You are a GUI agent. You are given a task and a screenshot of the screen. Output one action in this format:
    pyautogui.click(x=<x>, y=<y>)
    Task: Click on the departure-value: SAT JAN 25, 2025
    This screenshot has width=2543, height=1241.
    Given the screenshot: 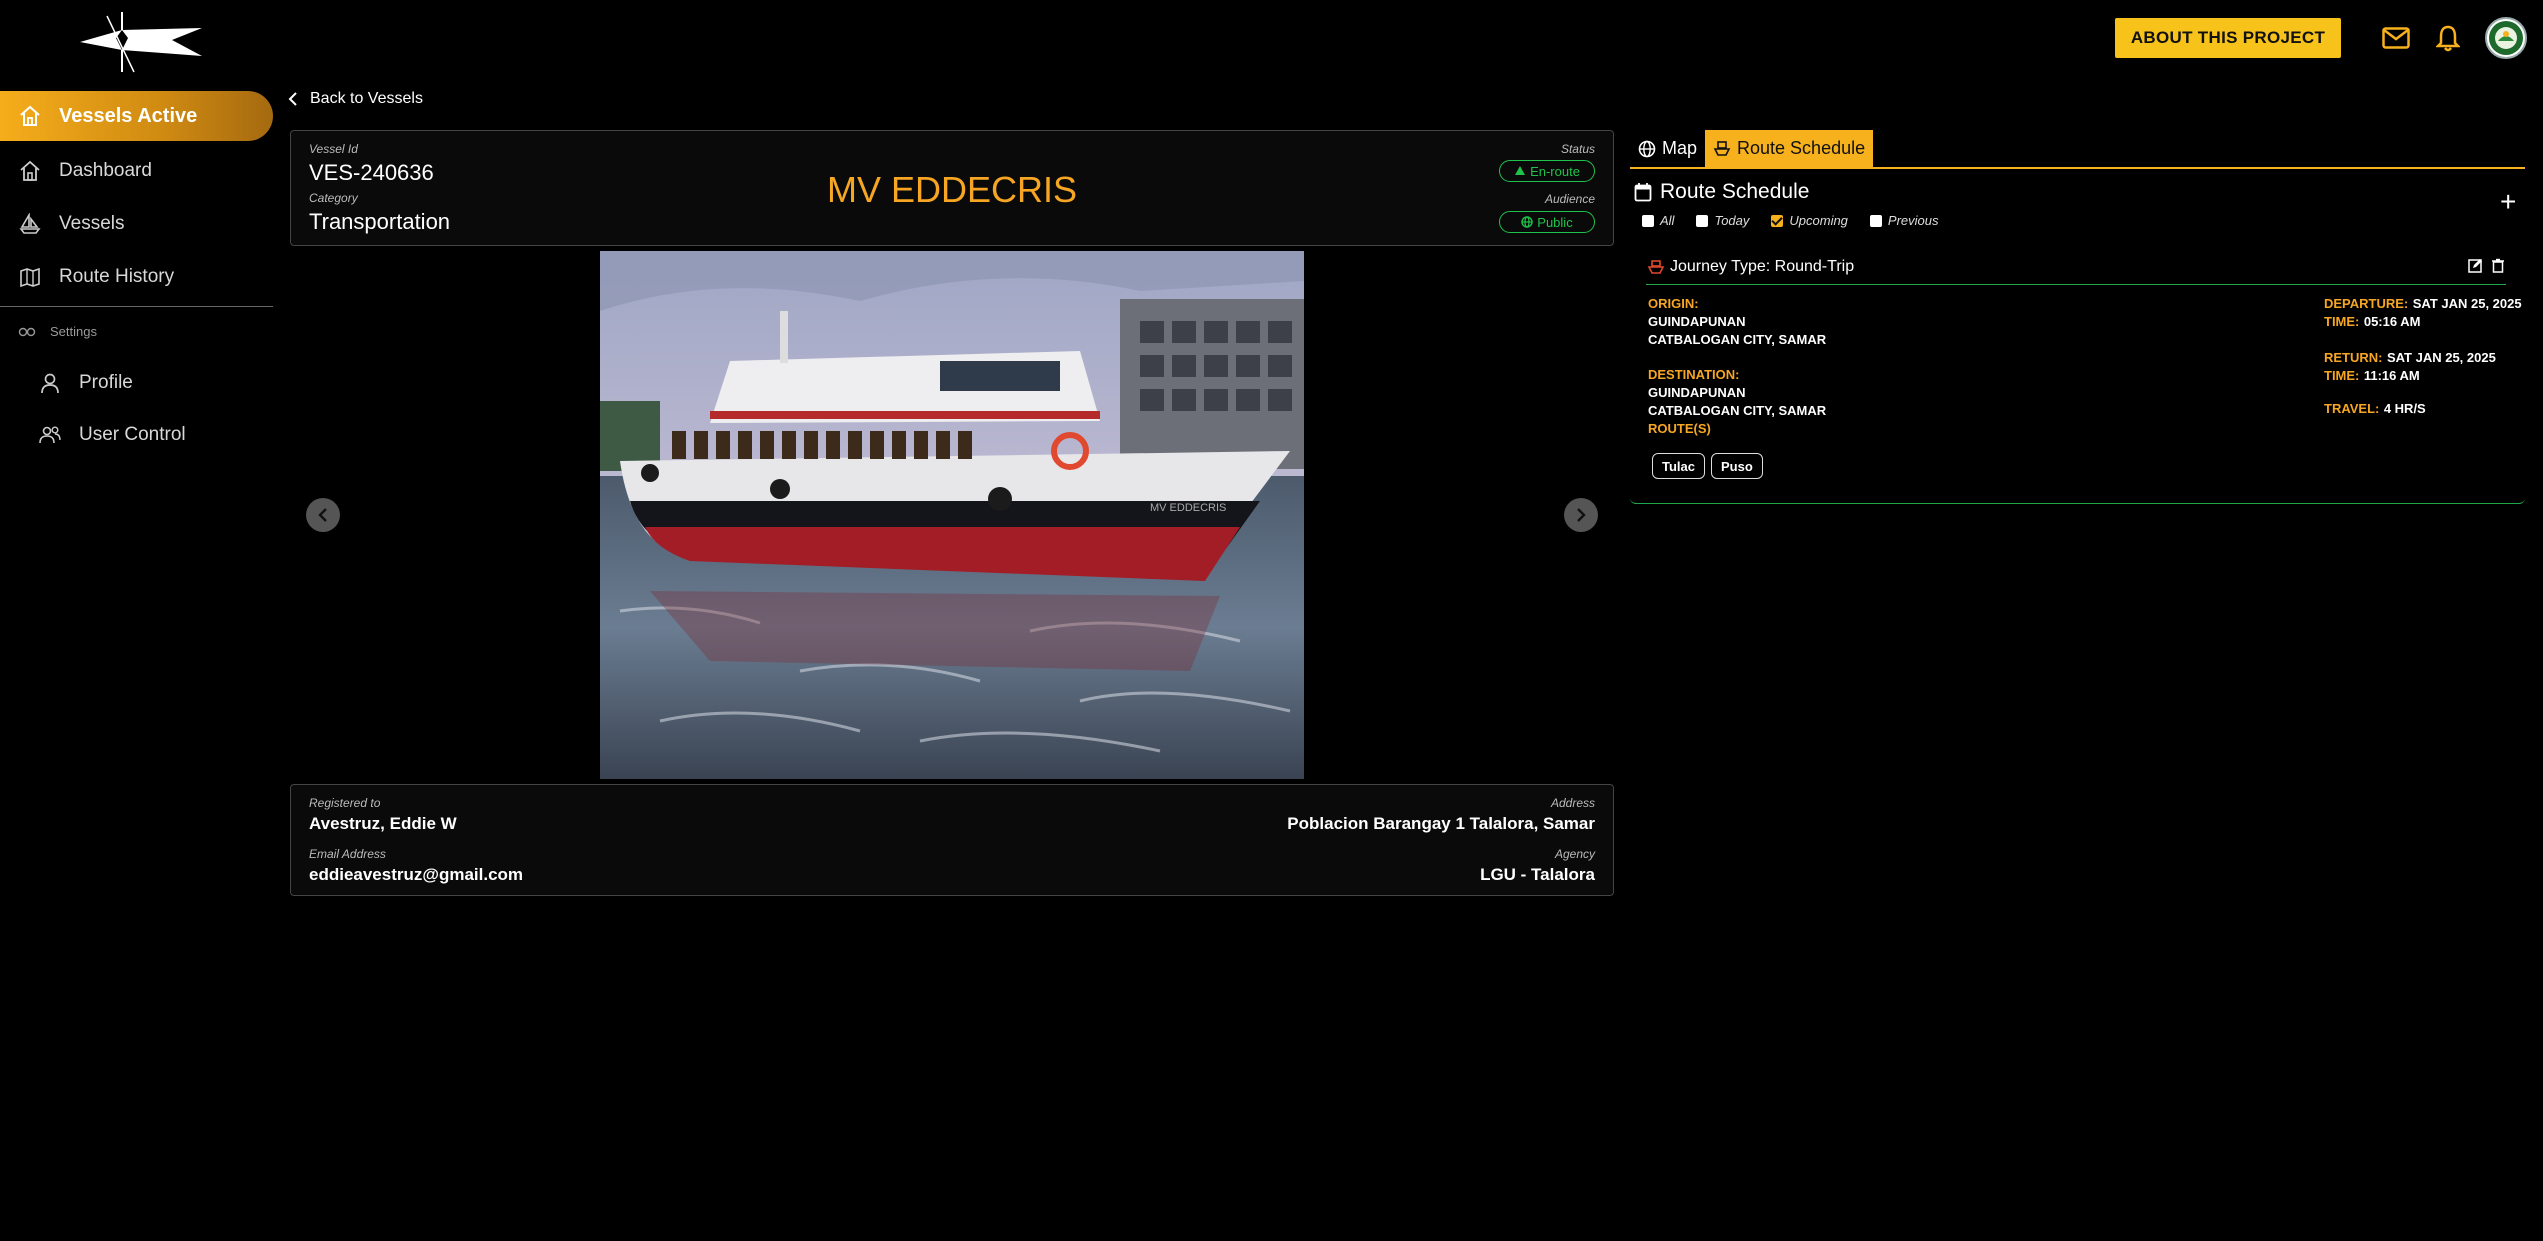 What is the action you would take?
    pyautogui.click(x=2467, y=303)
    